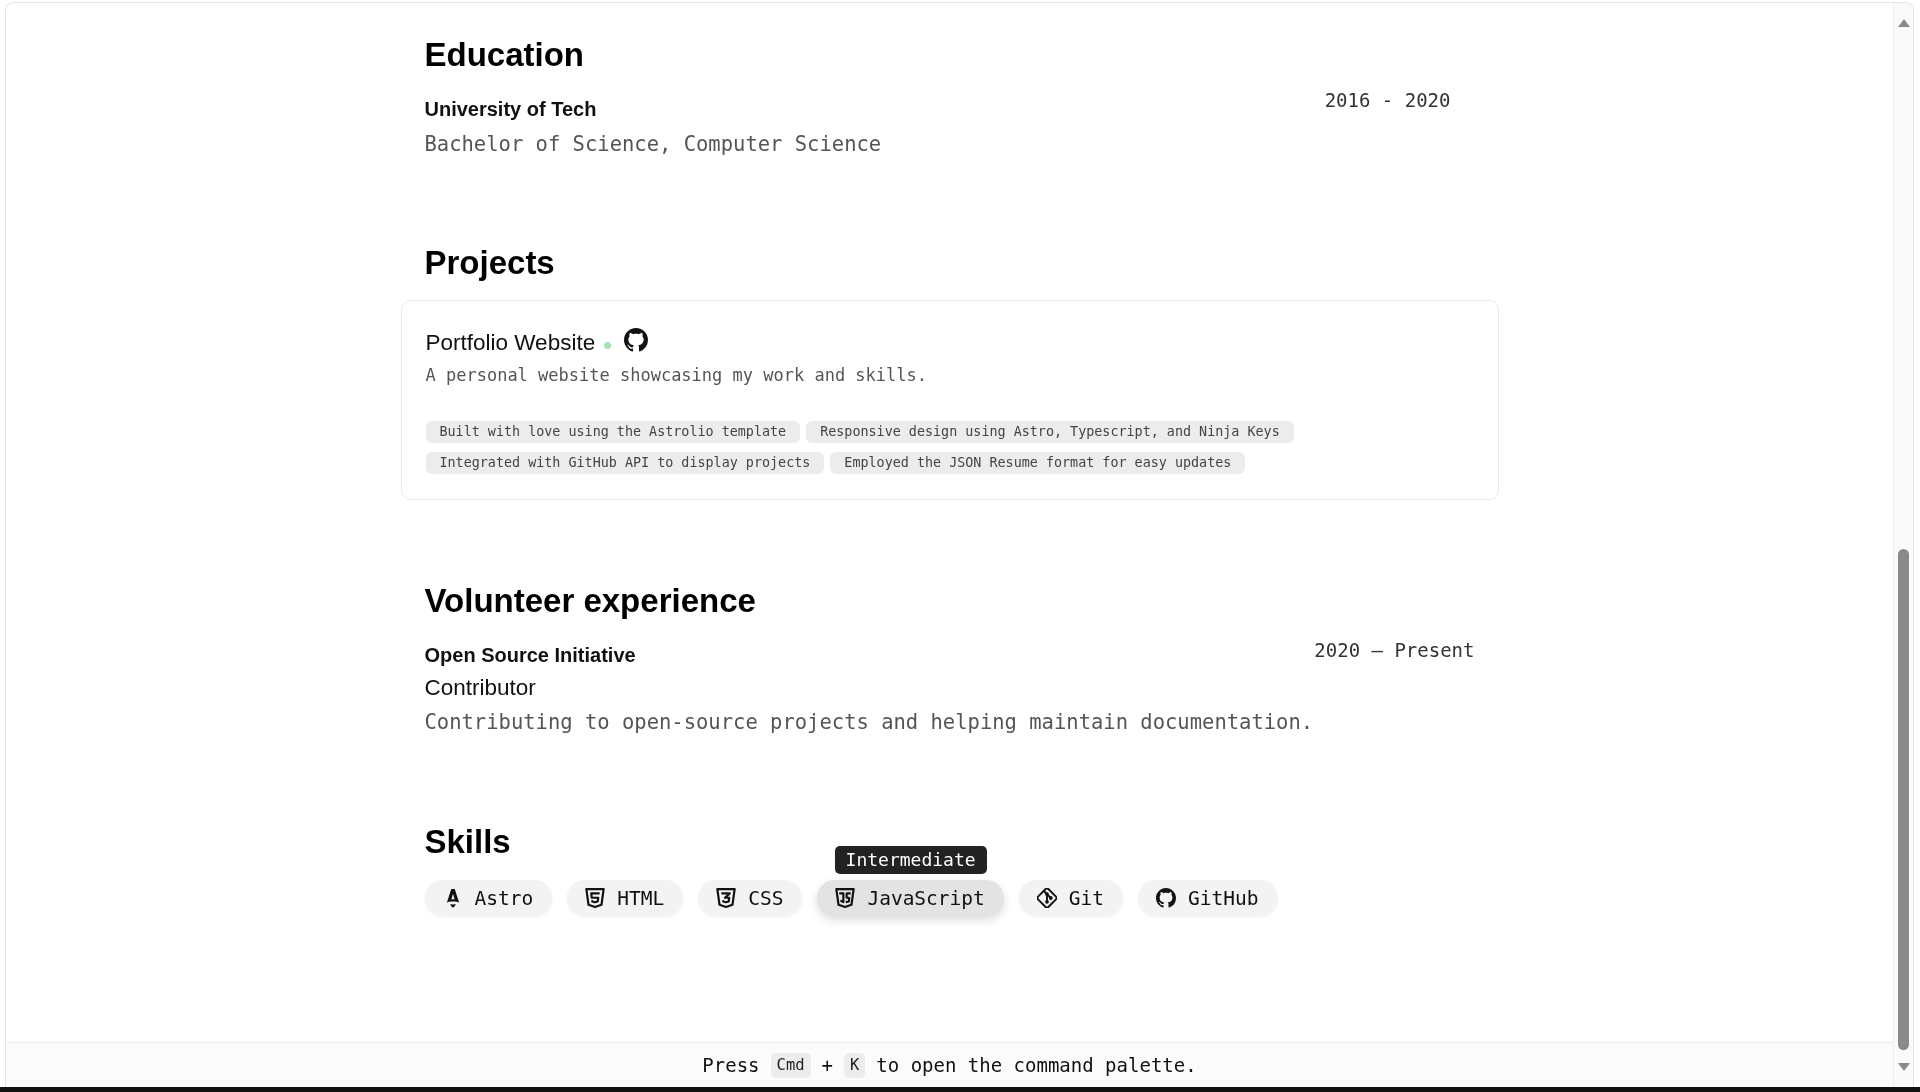 Image resolution: width=1920 pixels, height=1092 pixels. Describe the element at coordinates (653, 144) in the screenshot. I see `degree-text: Bachelor of Science, Computer Science` at that location.